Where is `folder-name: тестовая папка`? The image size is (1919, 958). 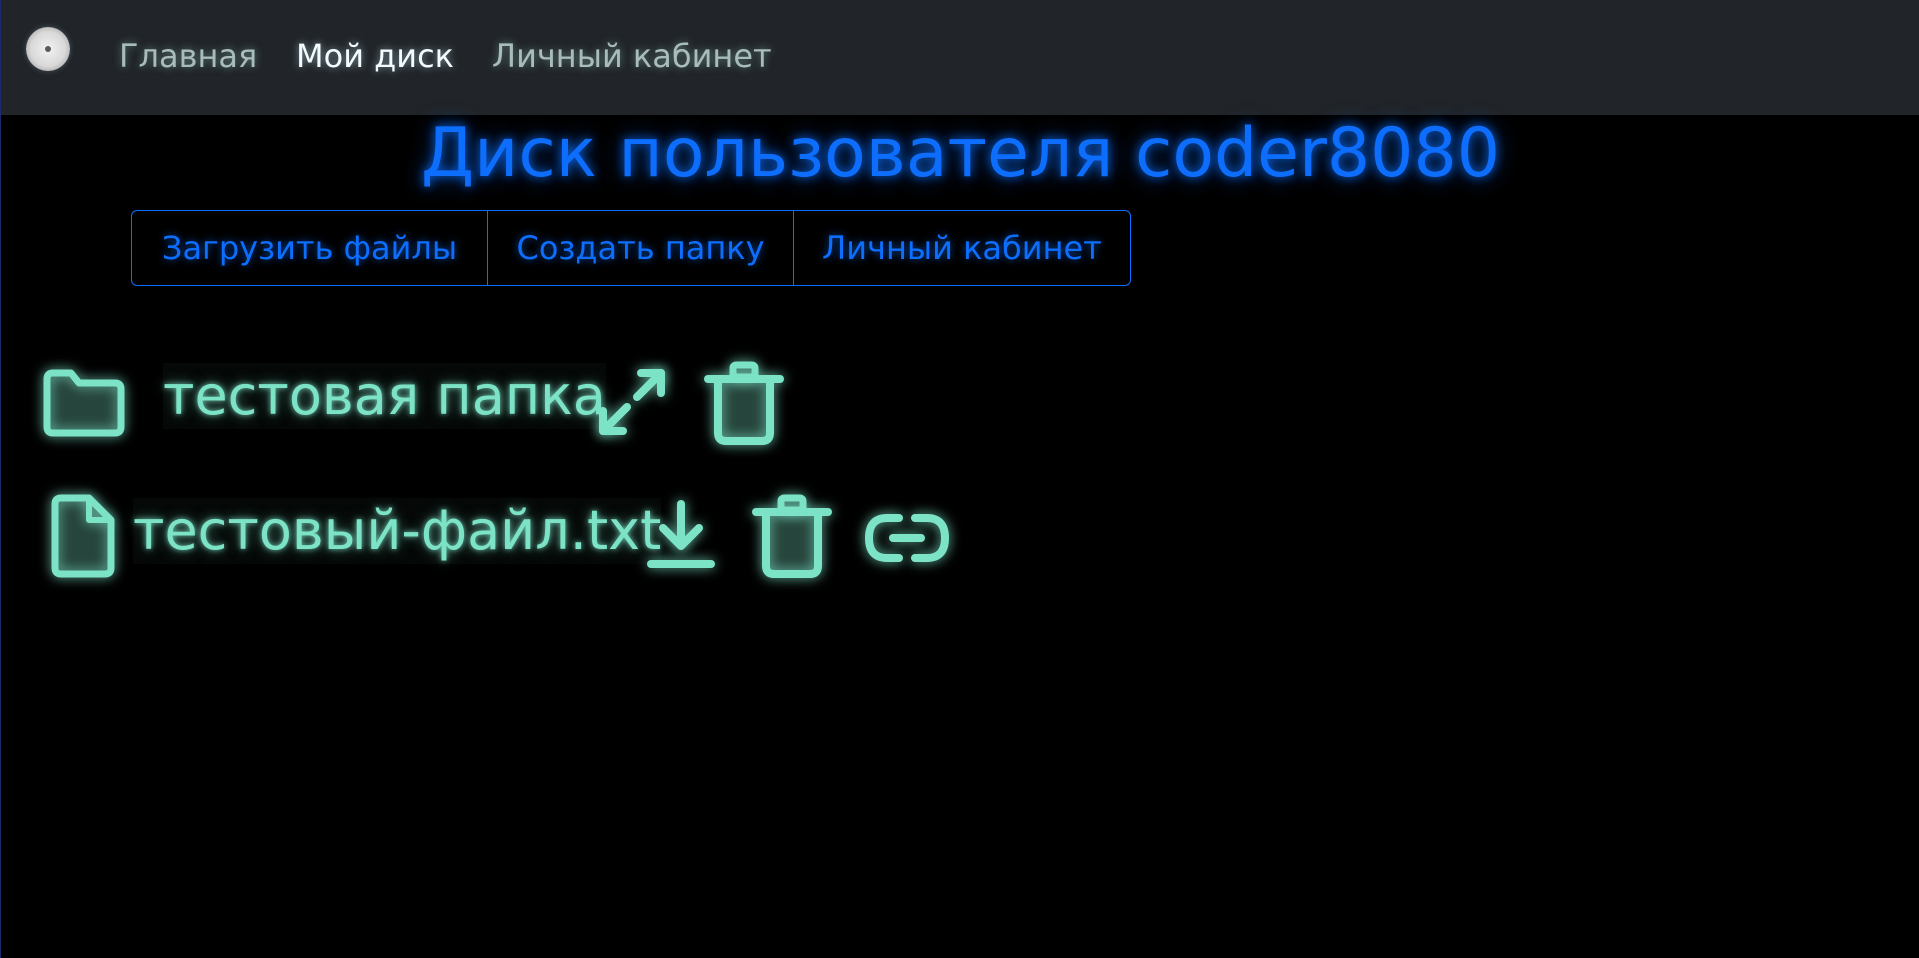 folder-name: тестовая папка is located at coordinates (384, 396).